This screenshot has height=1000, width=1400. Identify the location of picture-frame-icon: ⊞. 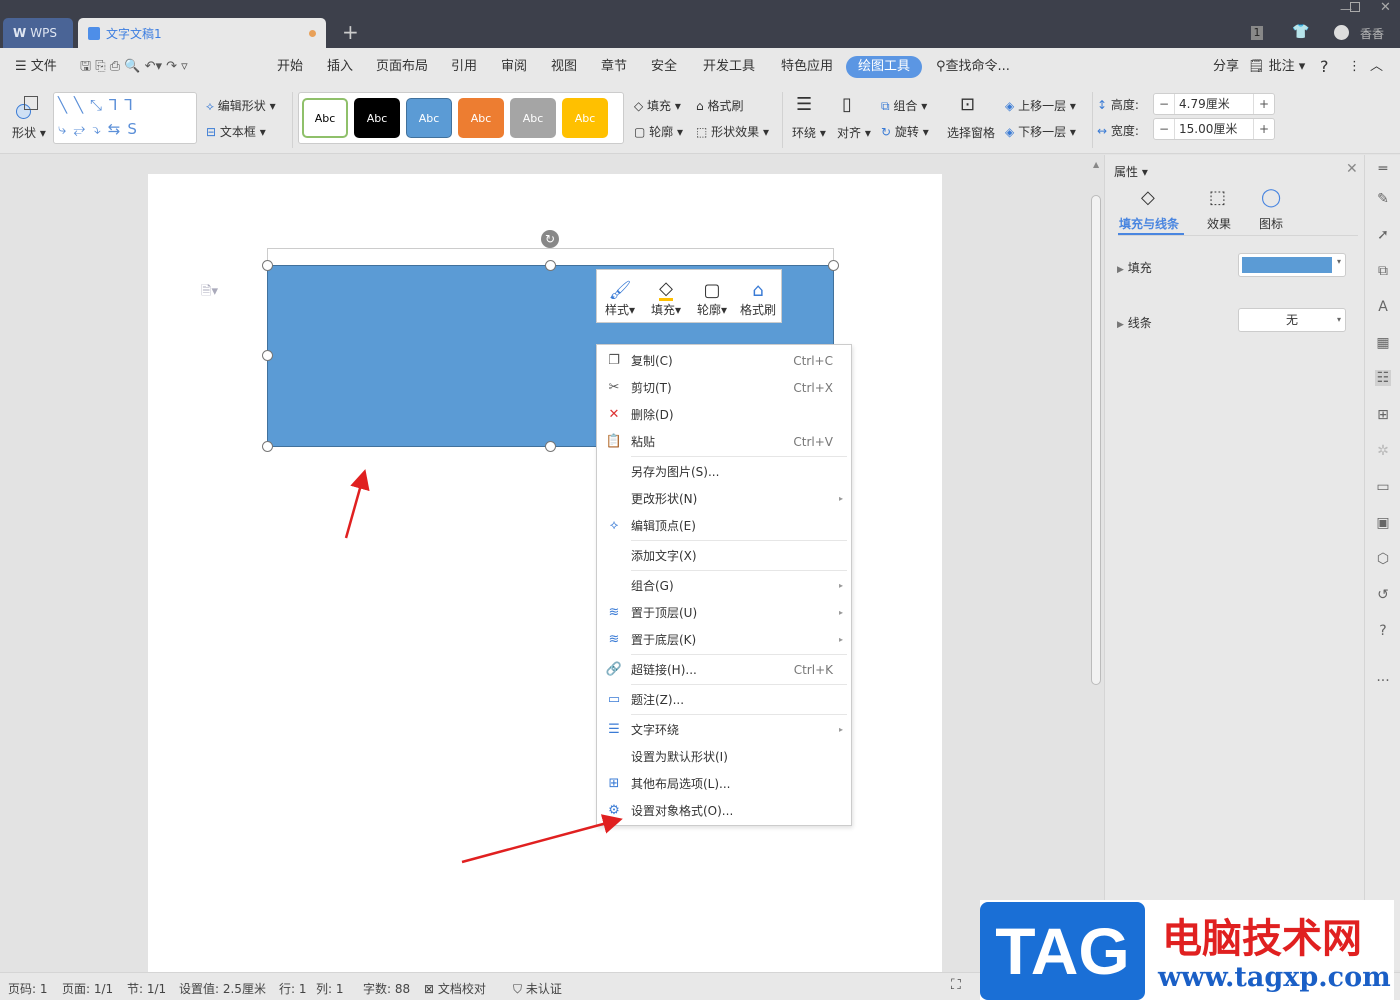
(1383, 415).